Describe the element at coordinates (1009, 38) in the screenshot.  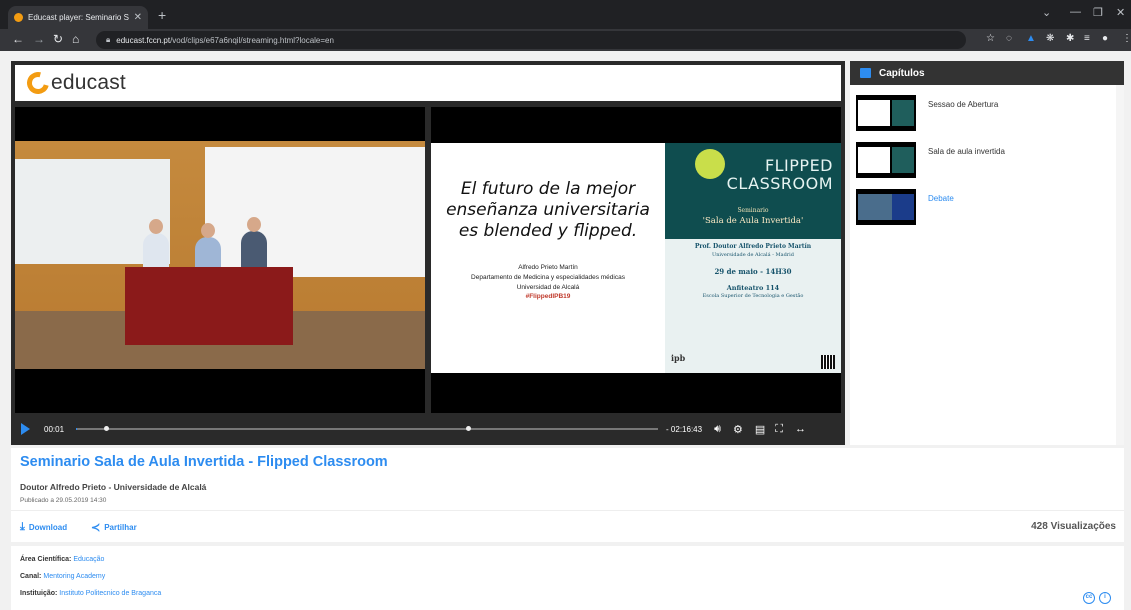
I see `extension-icon: ◌` at that location.